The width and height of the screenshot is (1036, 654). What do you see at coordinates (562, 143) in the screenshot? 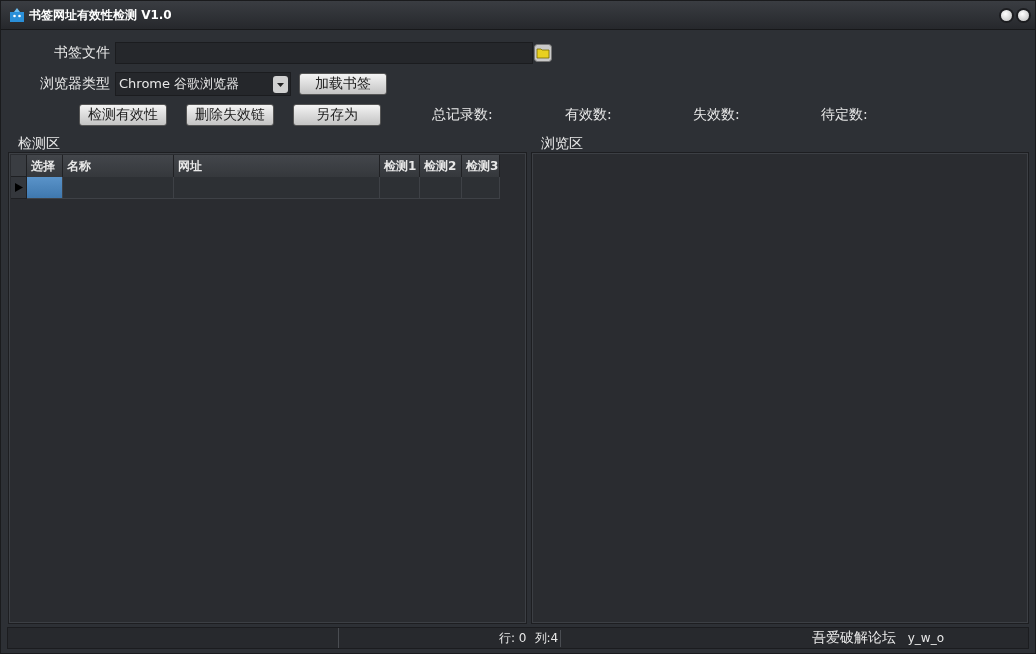
I see `panel-title: 浏览区` at bounding box center [562, 143].